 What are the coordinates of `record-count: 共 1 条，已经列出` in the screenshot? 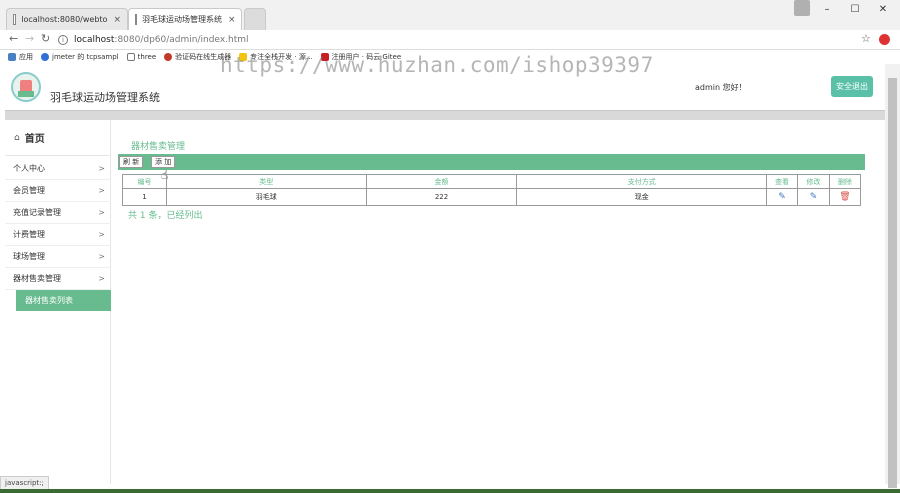 It's located at (165, 216).